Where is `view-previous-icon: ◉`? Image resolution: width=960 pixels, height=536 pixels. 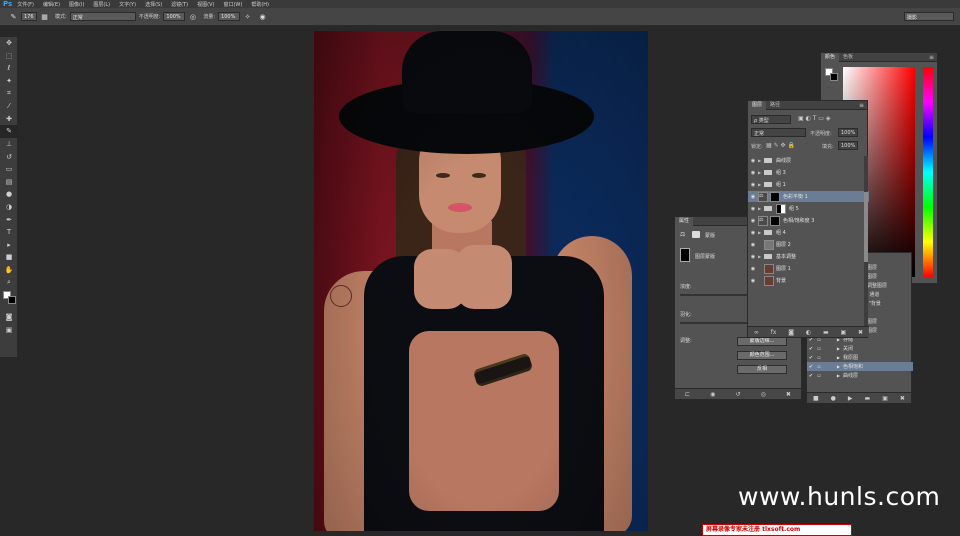 view-previous-icon: ◉ is located at coordinates (712, 394).